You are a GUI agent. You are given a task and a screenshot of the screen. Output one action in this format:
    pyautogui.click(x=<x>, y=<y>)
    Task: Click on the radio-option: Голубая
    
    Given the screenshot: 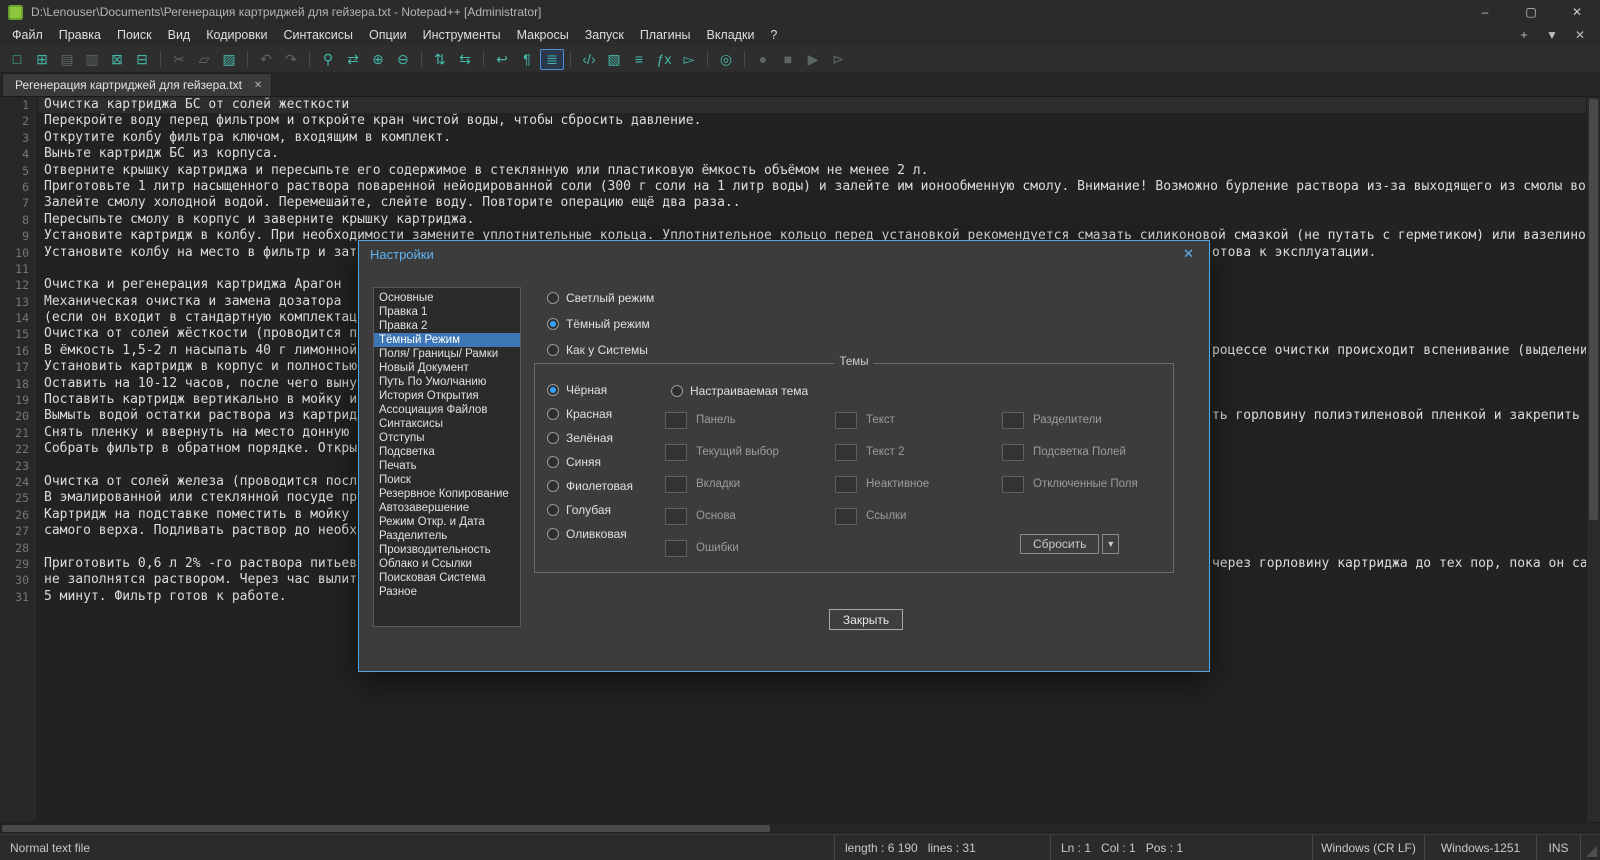 What is the action you would take?
    pyautogui.click(x=590, y=510)
    